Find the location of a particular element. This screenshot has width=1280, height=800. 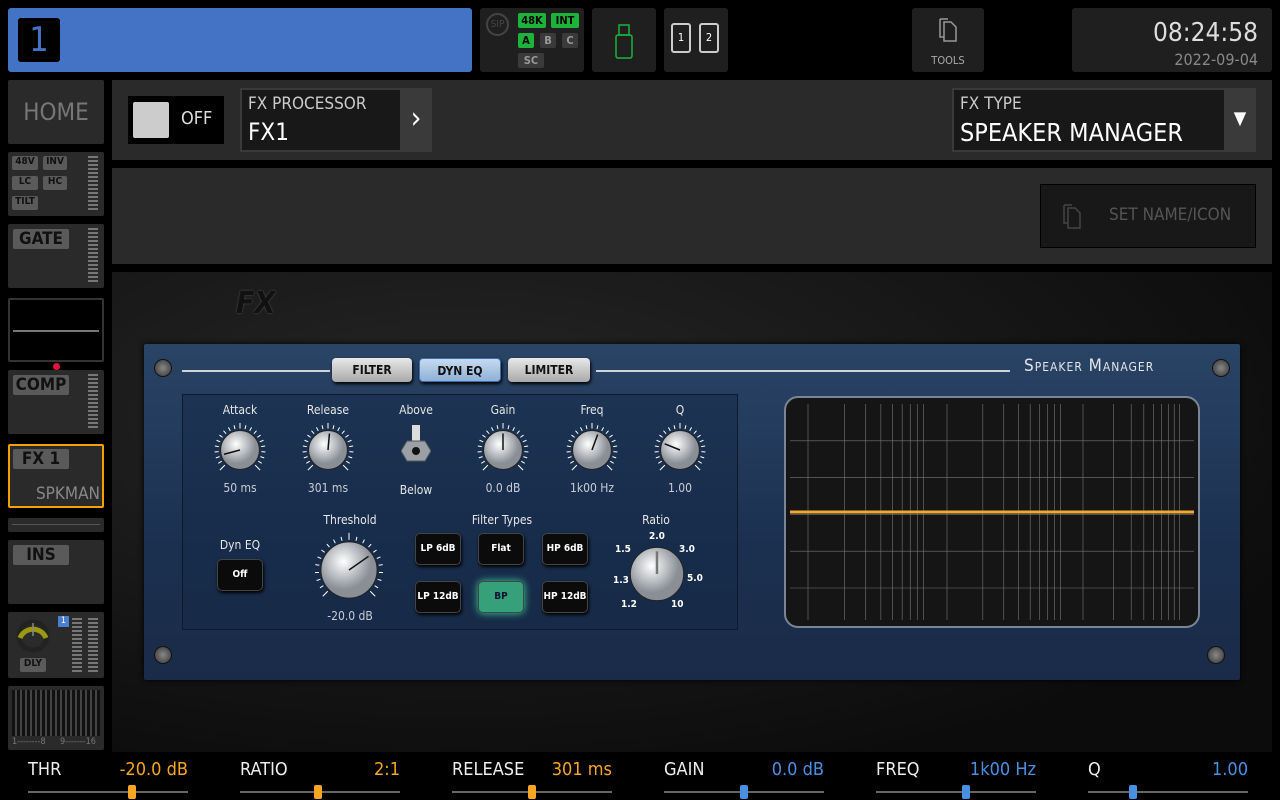

fx-processor-selector: FX PROCESSOR FX1 › is located at coordinates (336, 120).